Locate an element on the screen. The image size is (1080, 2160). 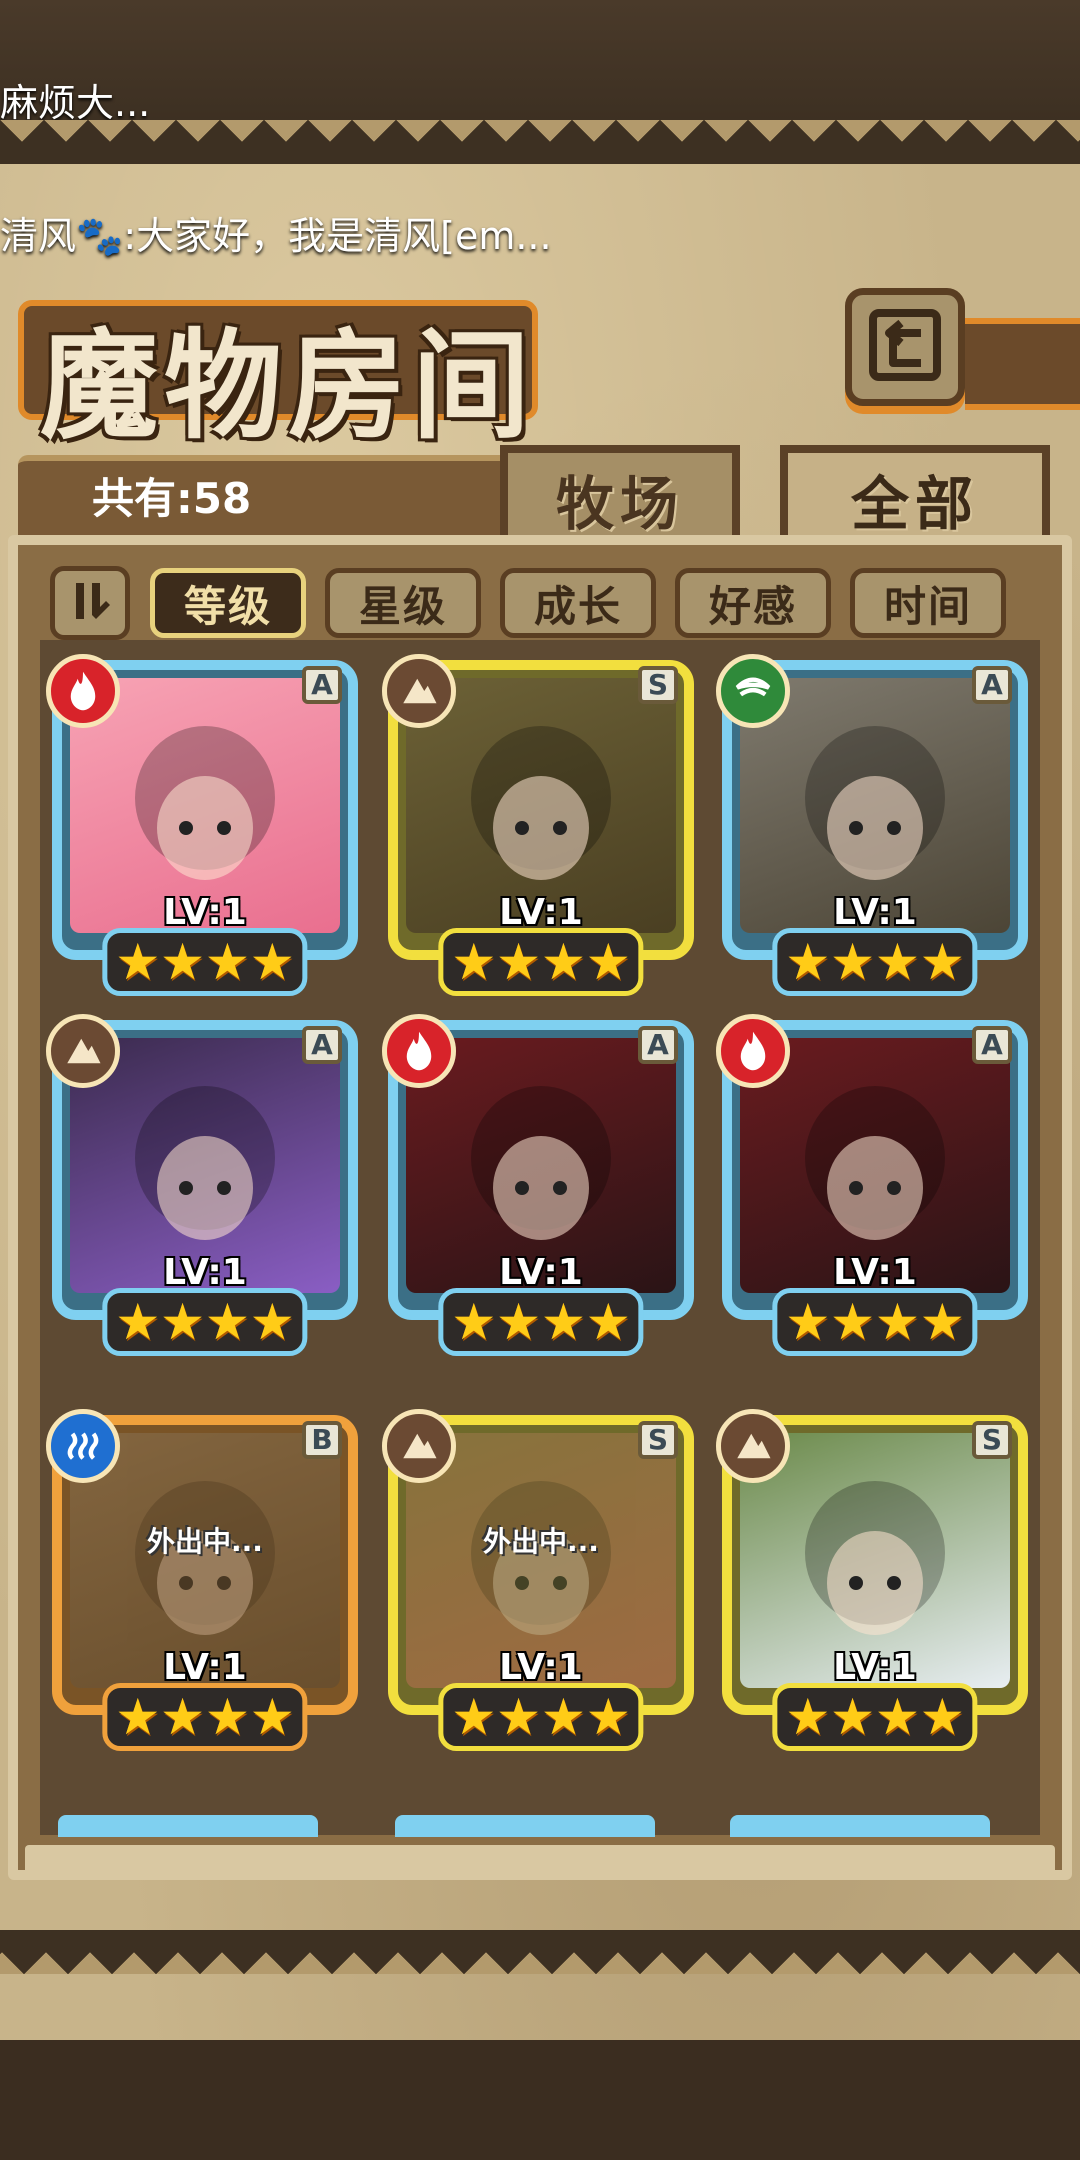
wind-icon is located at coordinates (753, 691).